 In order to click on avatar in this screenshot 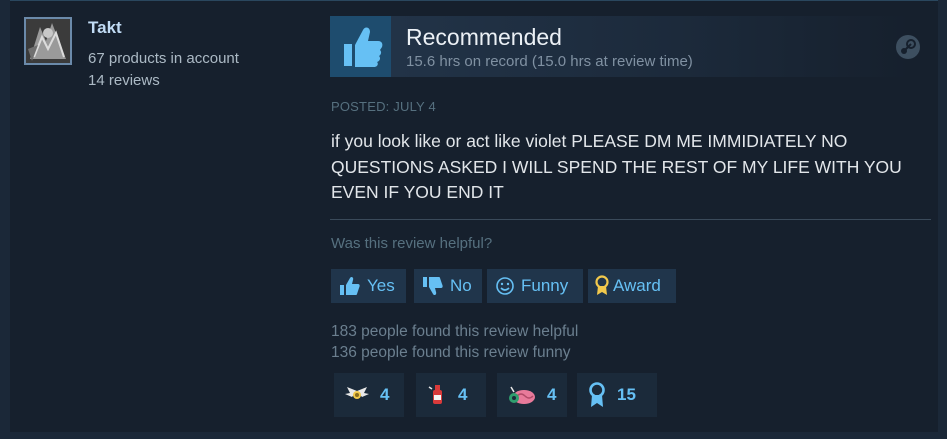, I will do `click(48, 41)`.